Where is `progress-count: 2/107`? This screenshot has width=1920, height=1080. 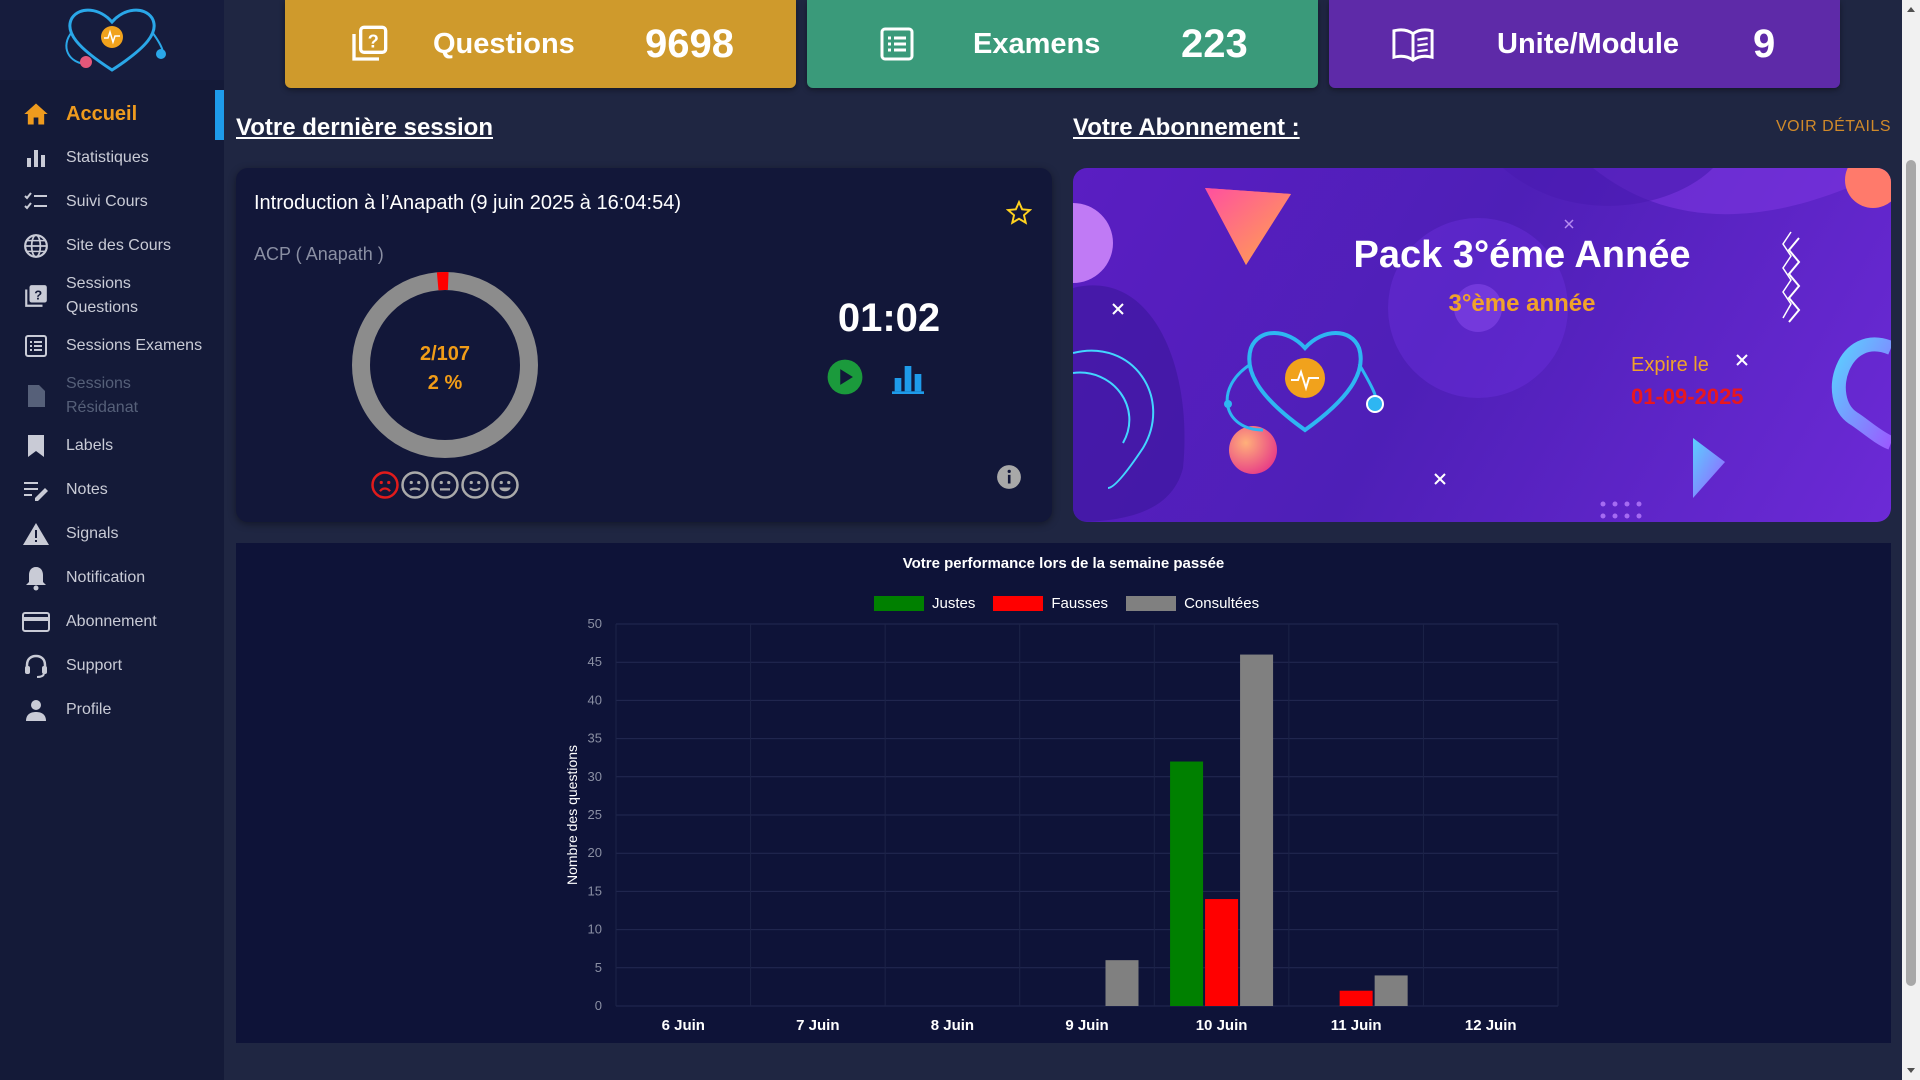 progress-count: 2/107 is located at coordinates (445, 354).